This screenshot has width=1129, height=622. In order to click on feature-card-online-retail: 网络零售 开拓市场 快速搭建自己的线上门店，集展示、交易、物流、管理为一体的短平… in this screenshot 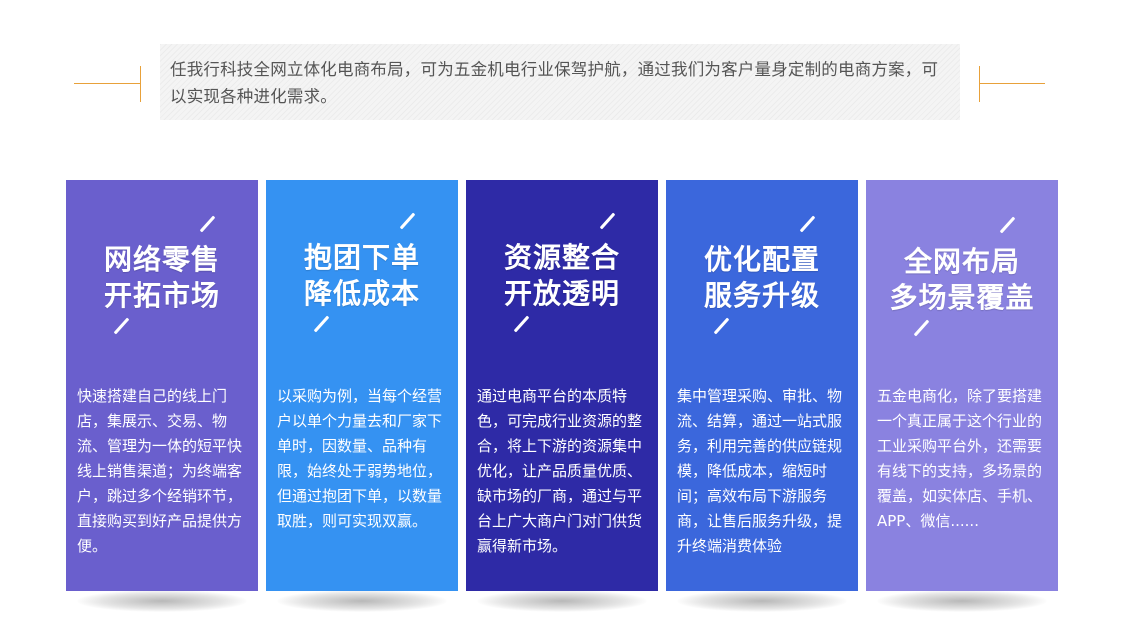, I will do `click(162, 385)`.